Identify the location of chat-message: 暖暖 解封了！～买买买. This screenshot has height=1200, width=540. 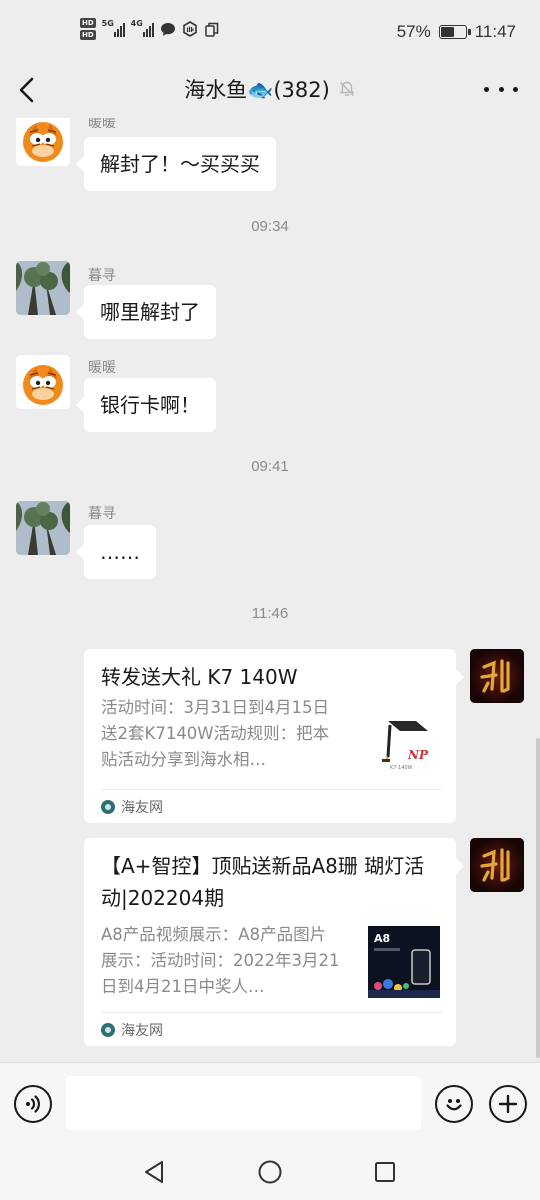
(270, 154).